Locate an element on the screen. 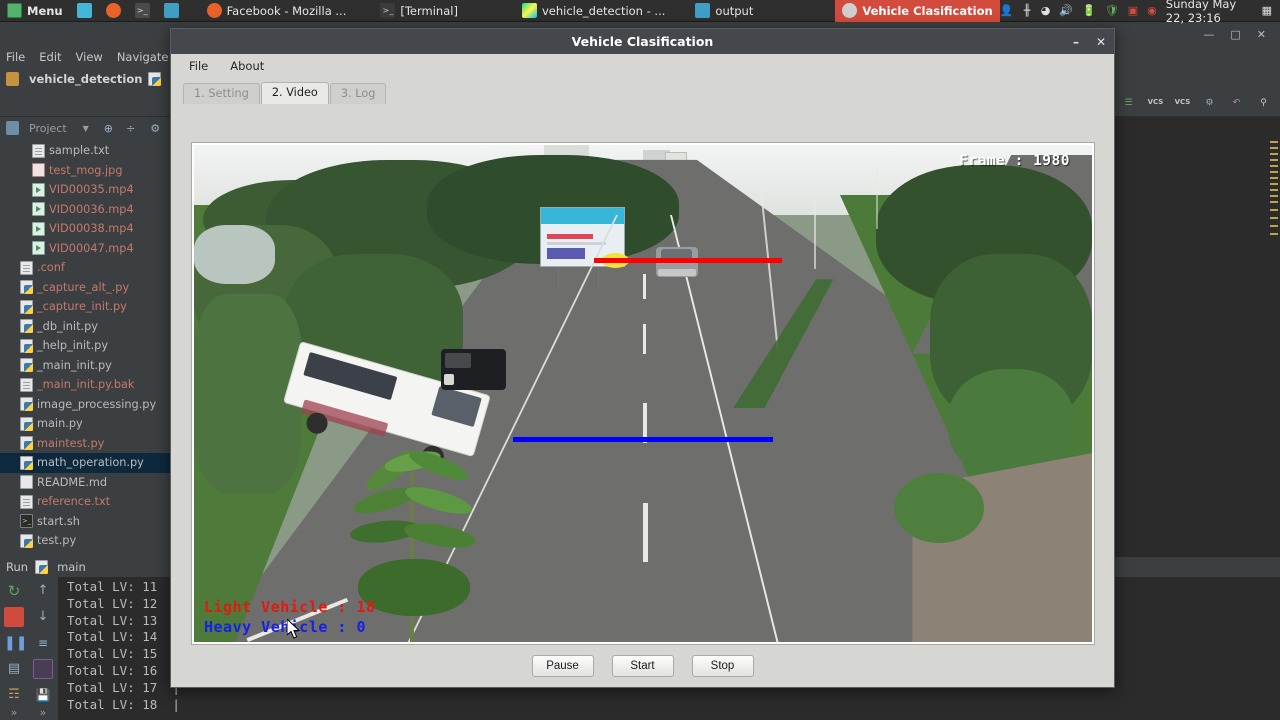 This screenshot has width=1280, height=720. tree-item: VID00038.mp4 is located at coordinates (87, 229).